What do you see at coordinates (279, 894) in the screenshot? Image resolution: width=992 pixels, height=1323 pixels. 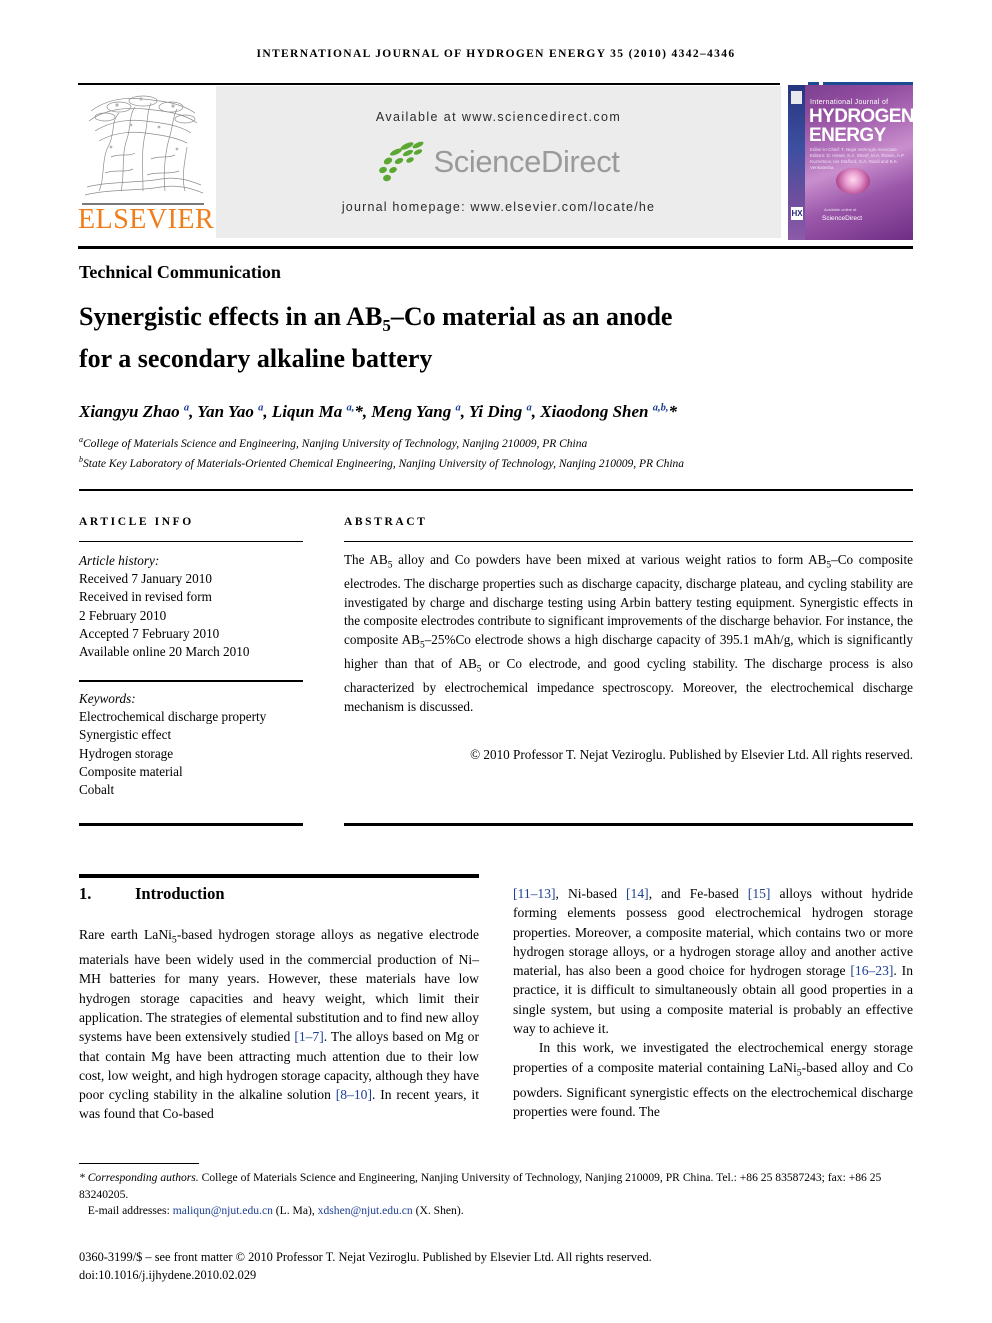 I see `section-heading: 1. Introduction` at bounding box center [279, 894].